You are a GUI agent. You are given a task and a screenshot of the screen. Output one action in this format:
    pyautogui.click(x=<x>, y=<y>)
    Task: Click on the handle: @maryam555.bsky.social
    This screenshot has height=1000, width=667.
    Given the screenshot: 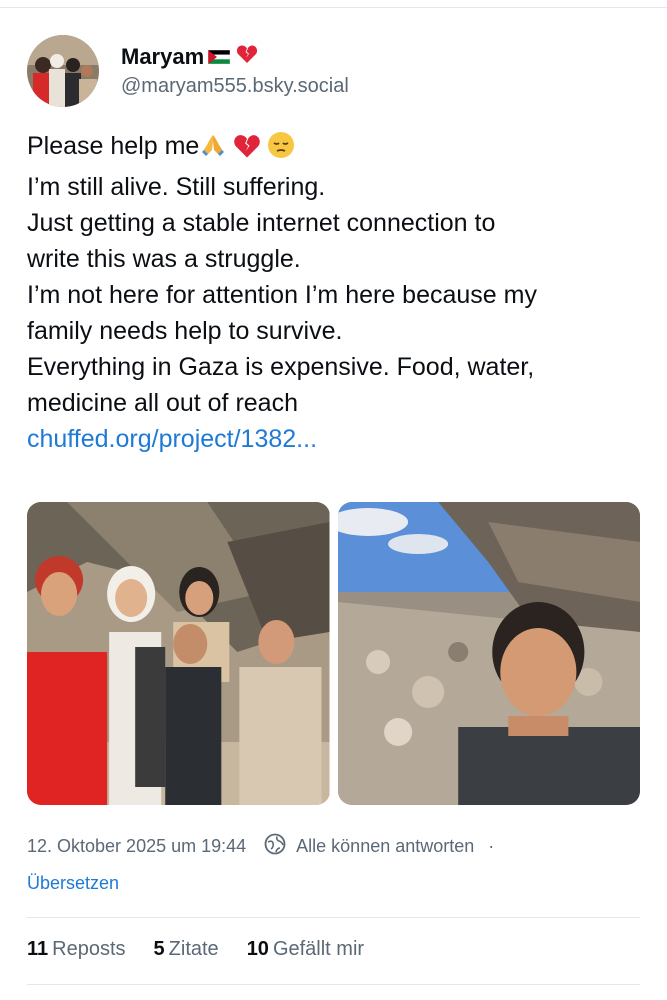 What is the action you would take?
    pyautogui.click(x=235, y=86)
    